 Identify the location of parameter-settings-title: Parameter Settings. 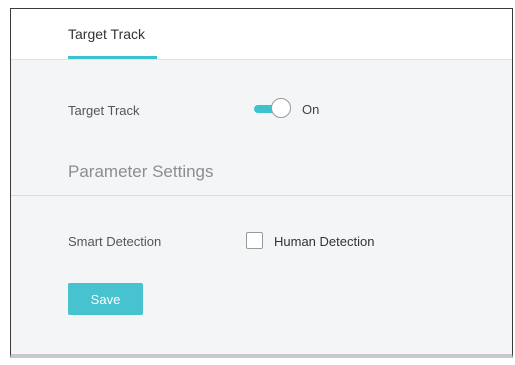
(141, 171).